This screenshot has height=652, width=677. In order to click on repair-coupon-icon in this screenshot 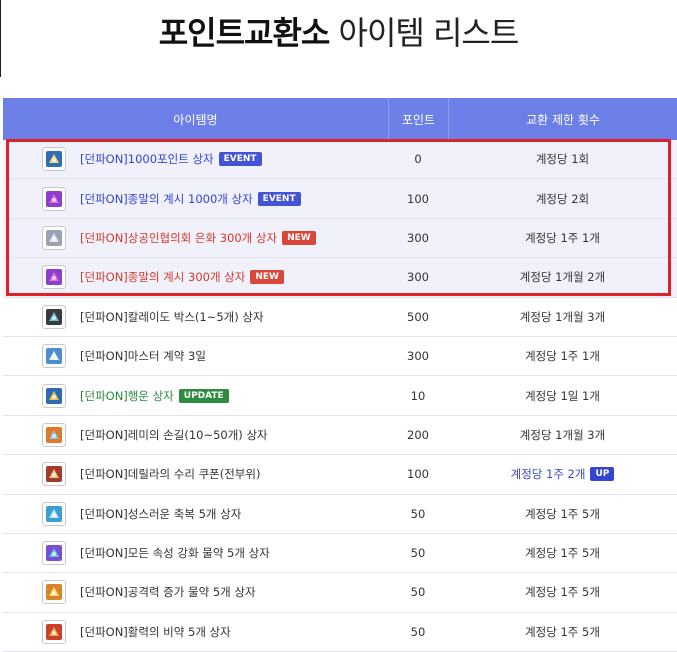, I will do `click(54, 474)`.